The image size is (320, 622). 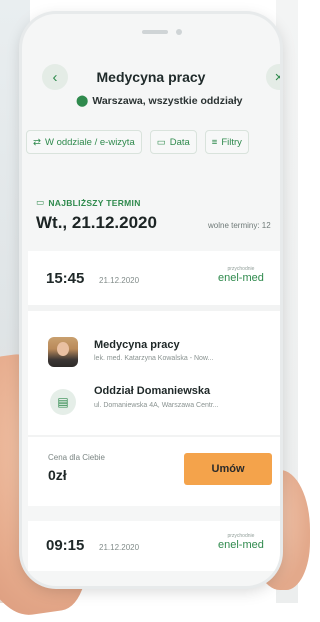 I want to click on slot-time: 15:45, so click(x=65, y=278).